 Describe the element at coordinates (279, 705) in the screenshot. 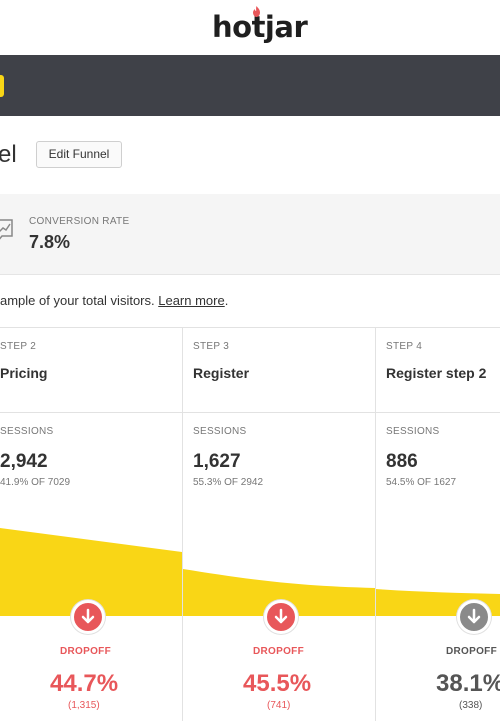

I see `dropoff-count: (741)` at that location.